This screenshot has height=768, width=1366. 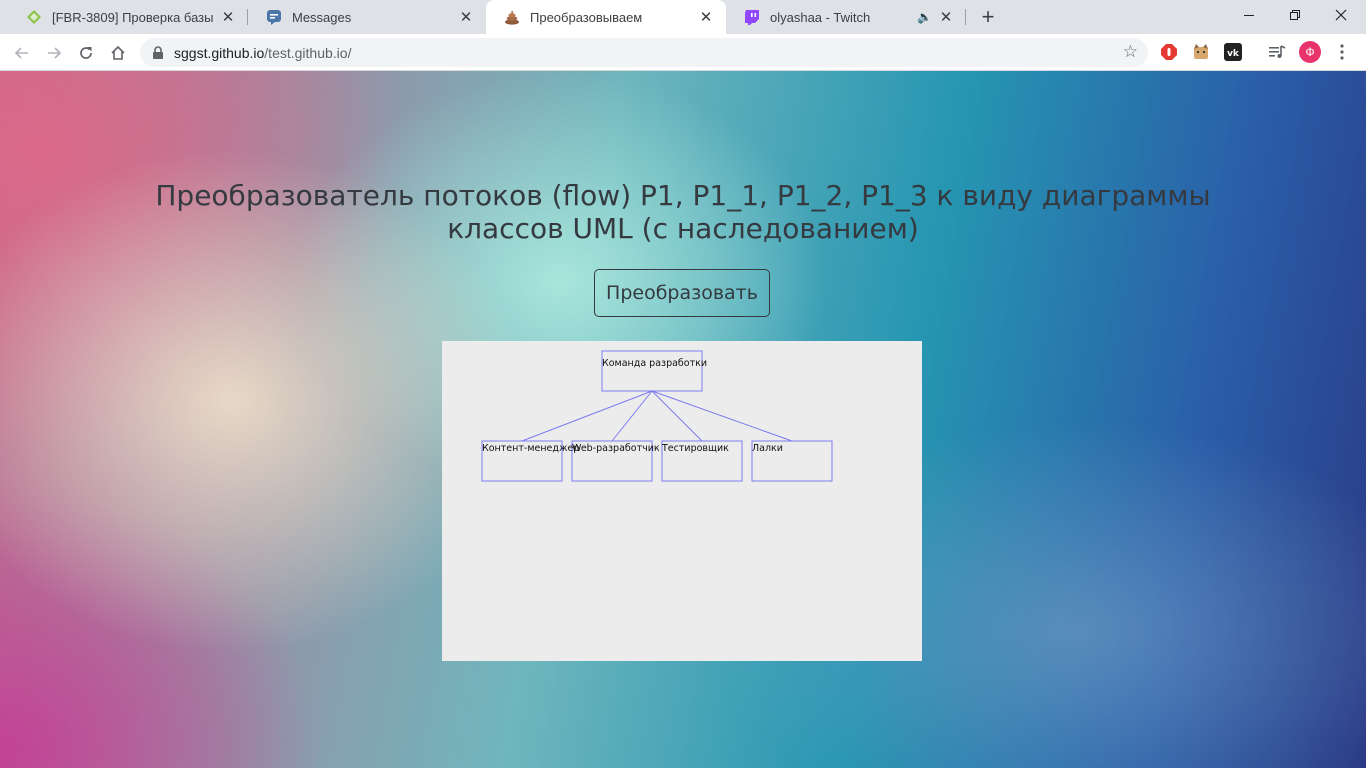 I want to click on url-path: /test.github.io/, so click(x=308, y=52).